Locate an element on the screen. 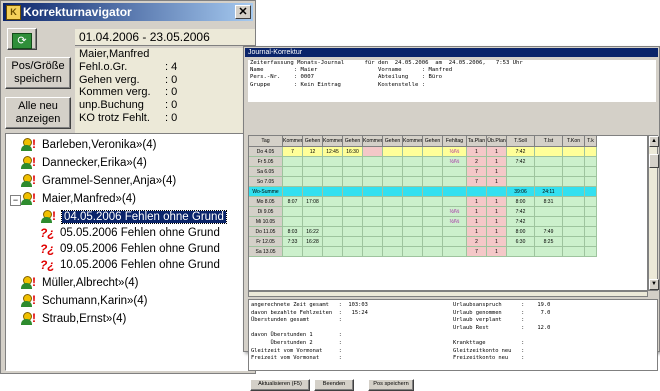 This screenshot has width=660, height=391. grid-cell: 8:07 is located at coordinates (293, 202).